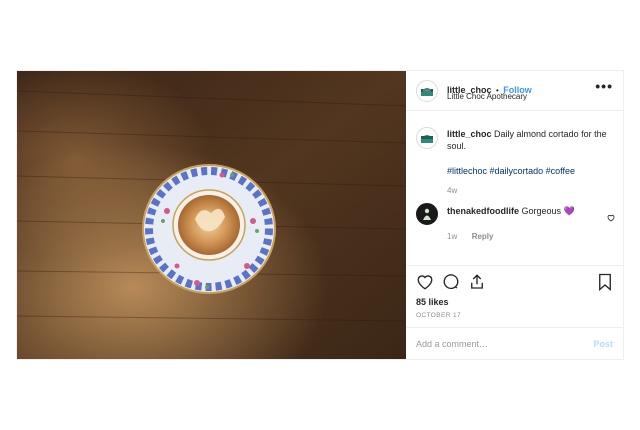  Describe the element at coordinates (452, 190) in the screenshot. I see `caption-age: 4w` at that location.